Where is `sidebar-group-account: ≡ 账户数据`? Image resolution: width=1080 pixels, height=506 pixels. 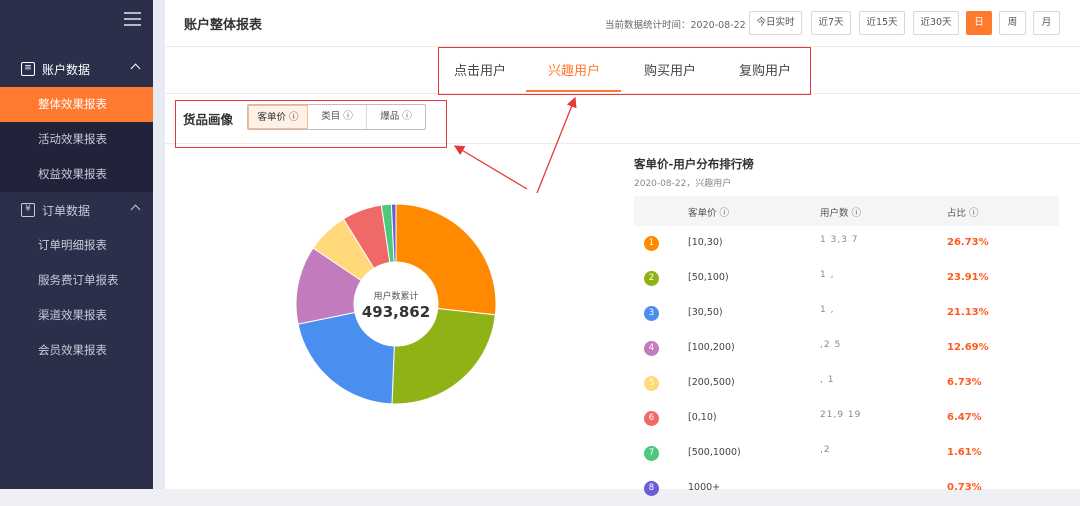 sidebar-group-account: ≡ 账户数据 is located at coordinates (76, 69).